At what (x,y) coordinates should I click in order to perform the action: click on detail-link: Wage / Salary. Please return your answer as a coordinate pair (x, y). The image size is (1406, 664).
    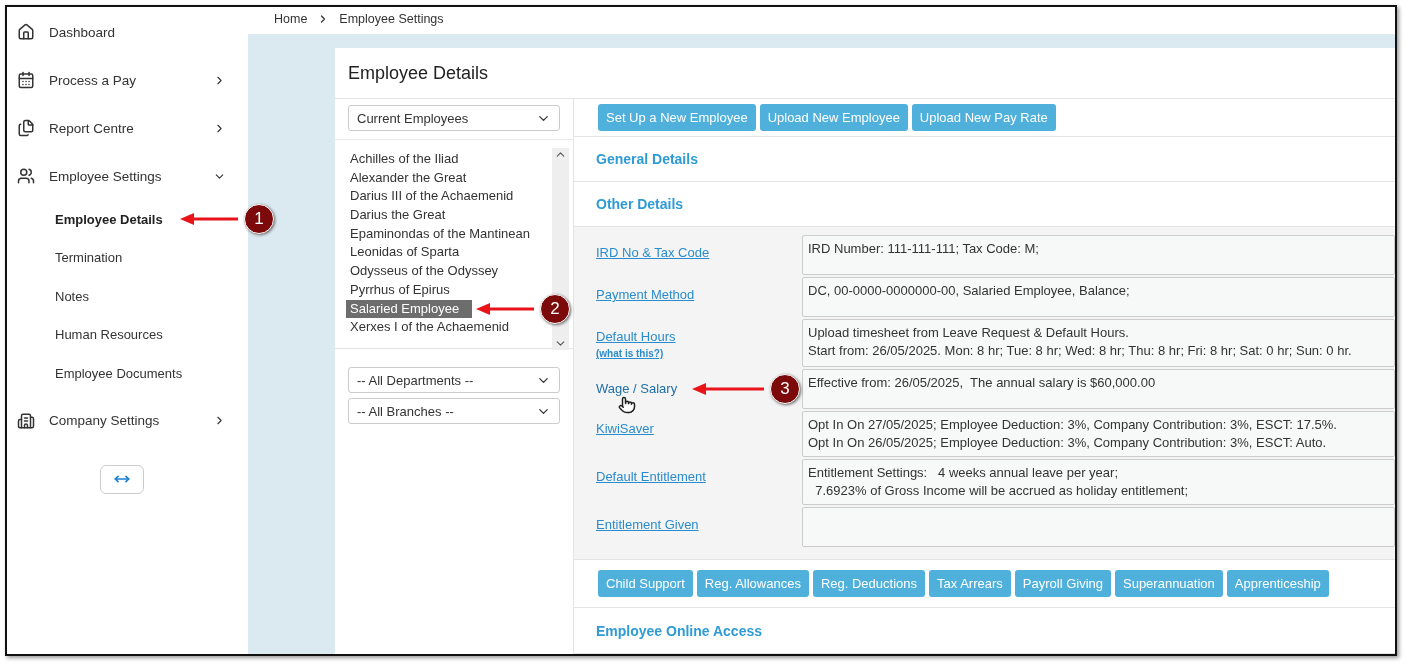
    Looking at the image, I should click on (637, 388).